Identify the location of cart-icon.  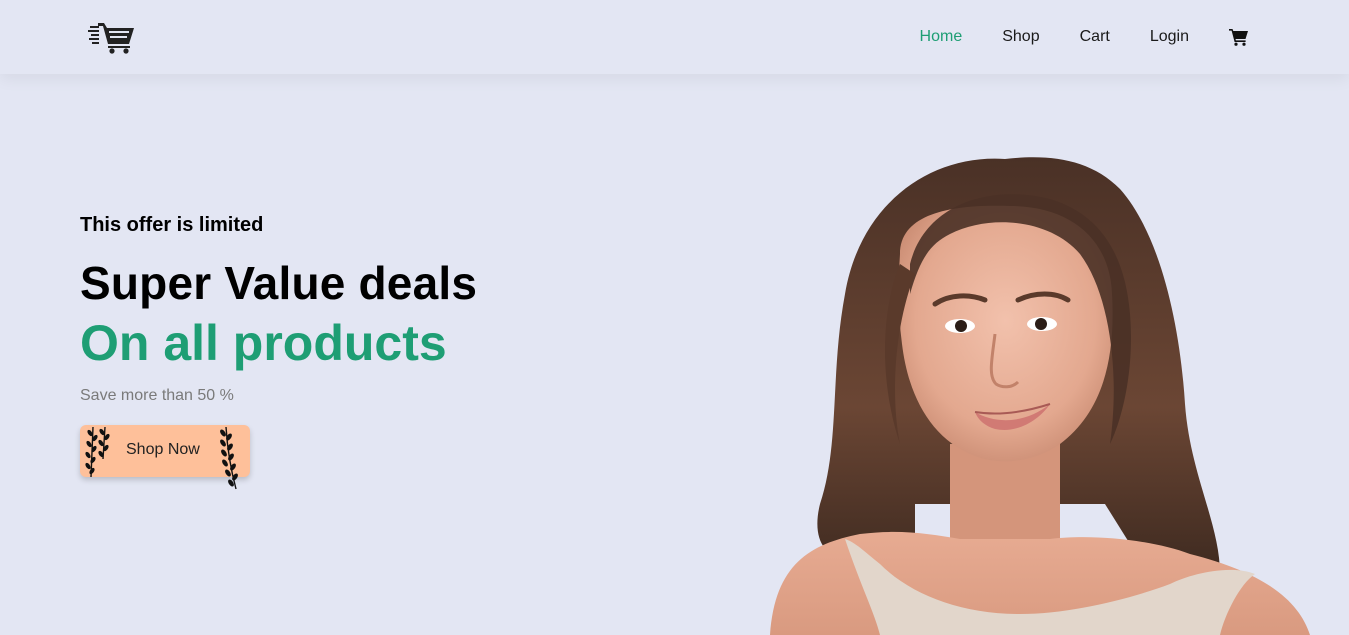
(1239, 37).